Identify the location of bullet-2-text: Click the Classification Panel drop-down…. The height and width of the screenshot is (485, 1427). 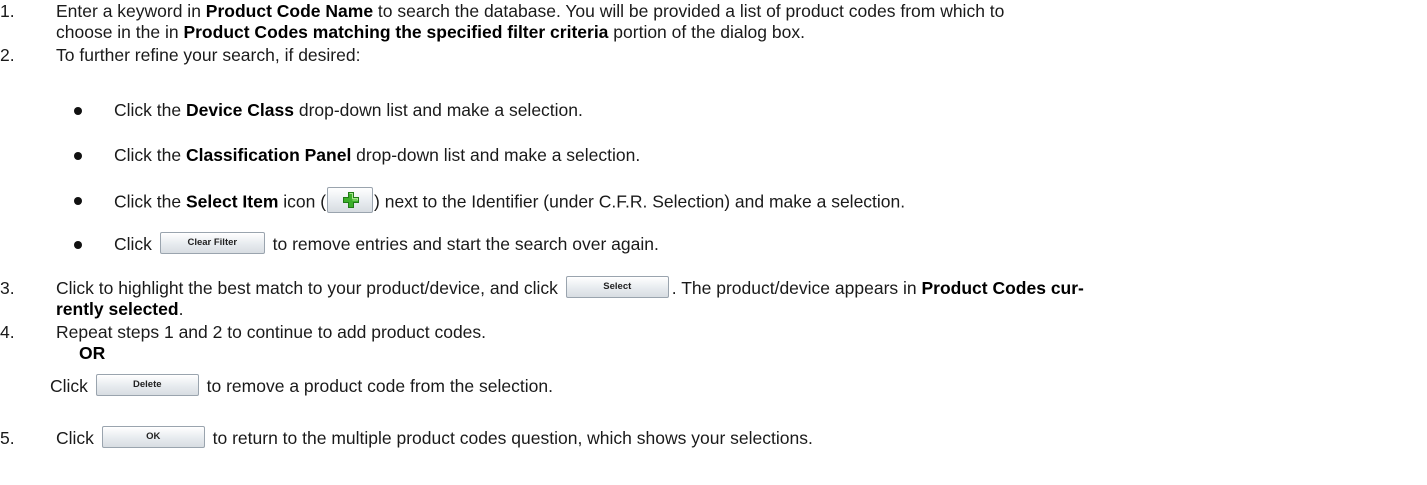
(377, 155).